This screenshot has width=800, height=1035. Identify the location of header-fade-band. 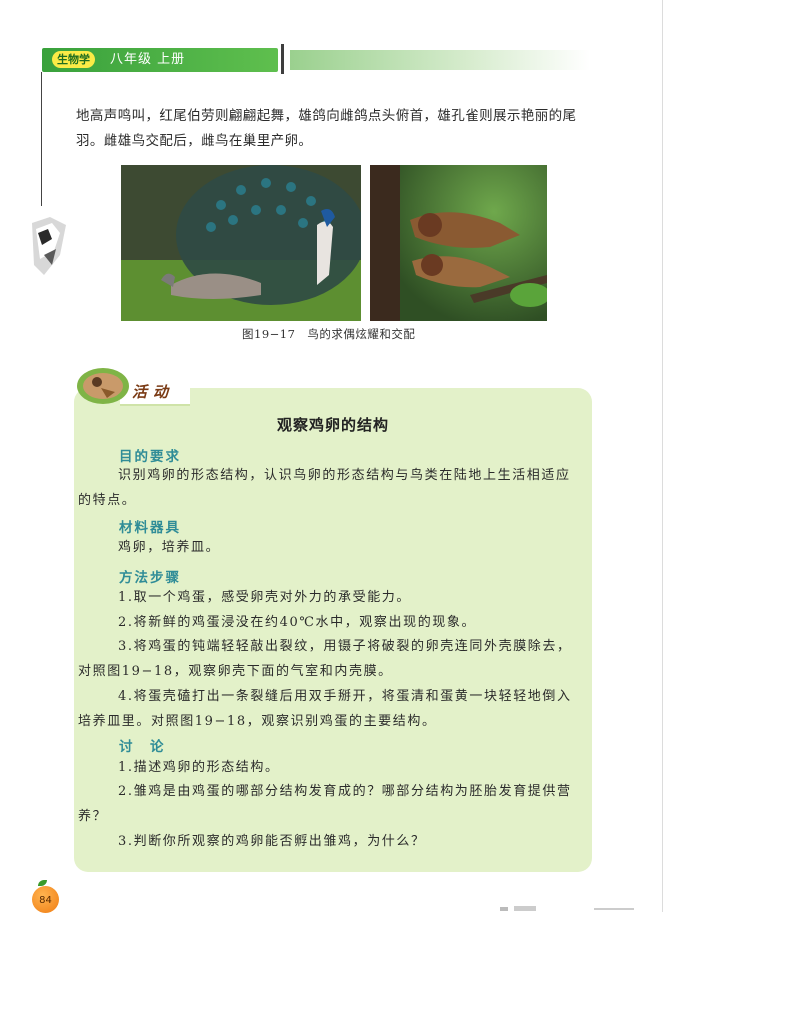
(440, 60).